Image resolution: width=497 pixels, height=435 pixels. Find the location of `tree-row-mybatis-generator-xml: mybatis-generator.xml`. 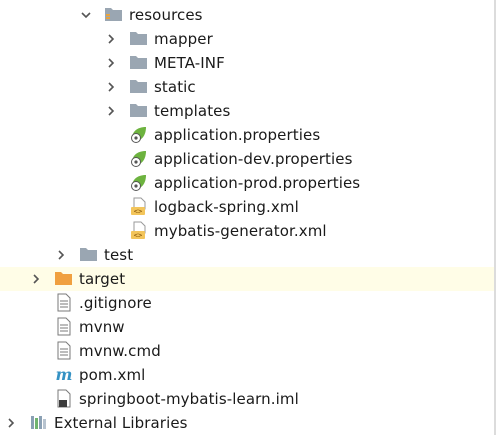

tree-row-mybatis-generator-xml: mybatis-generator.xml is located at coordinates (247, 231).